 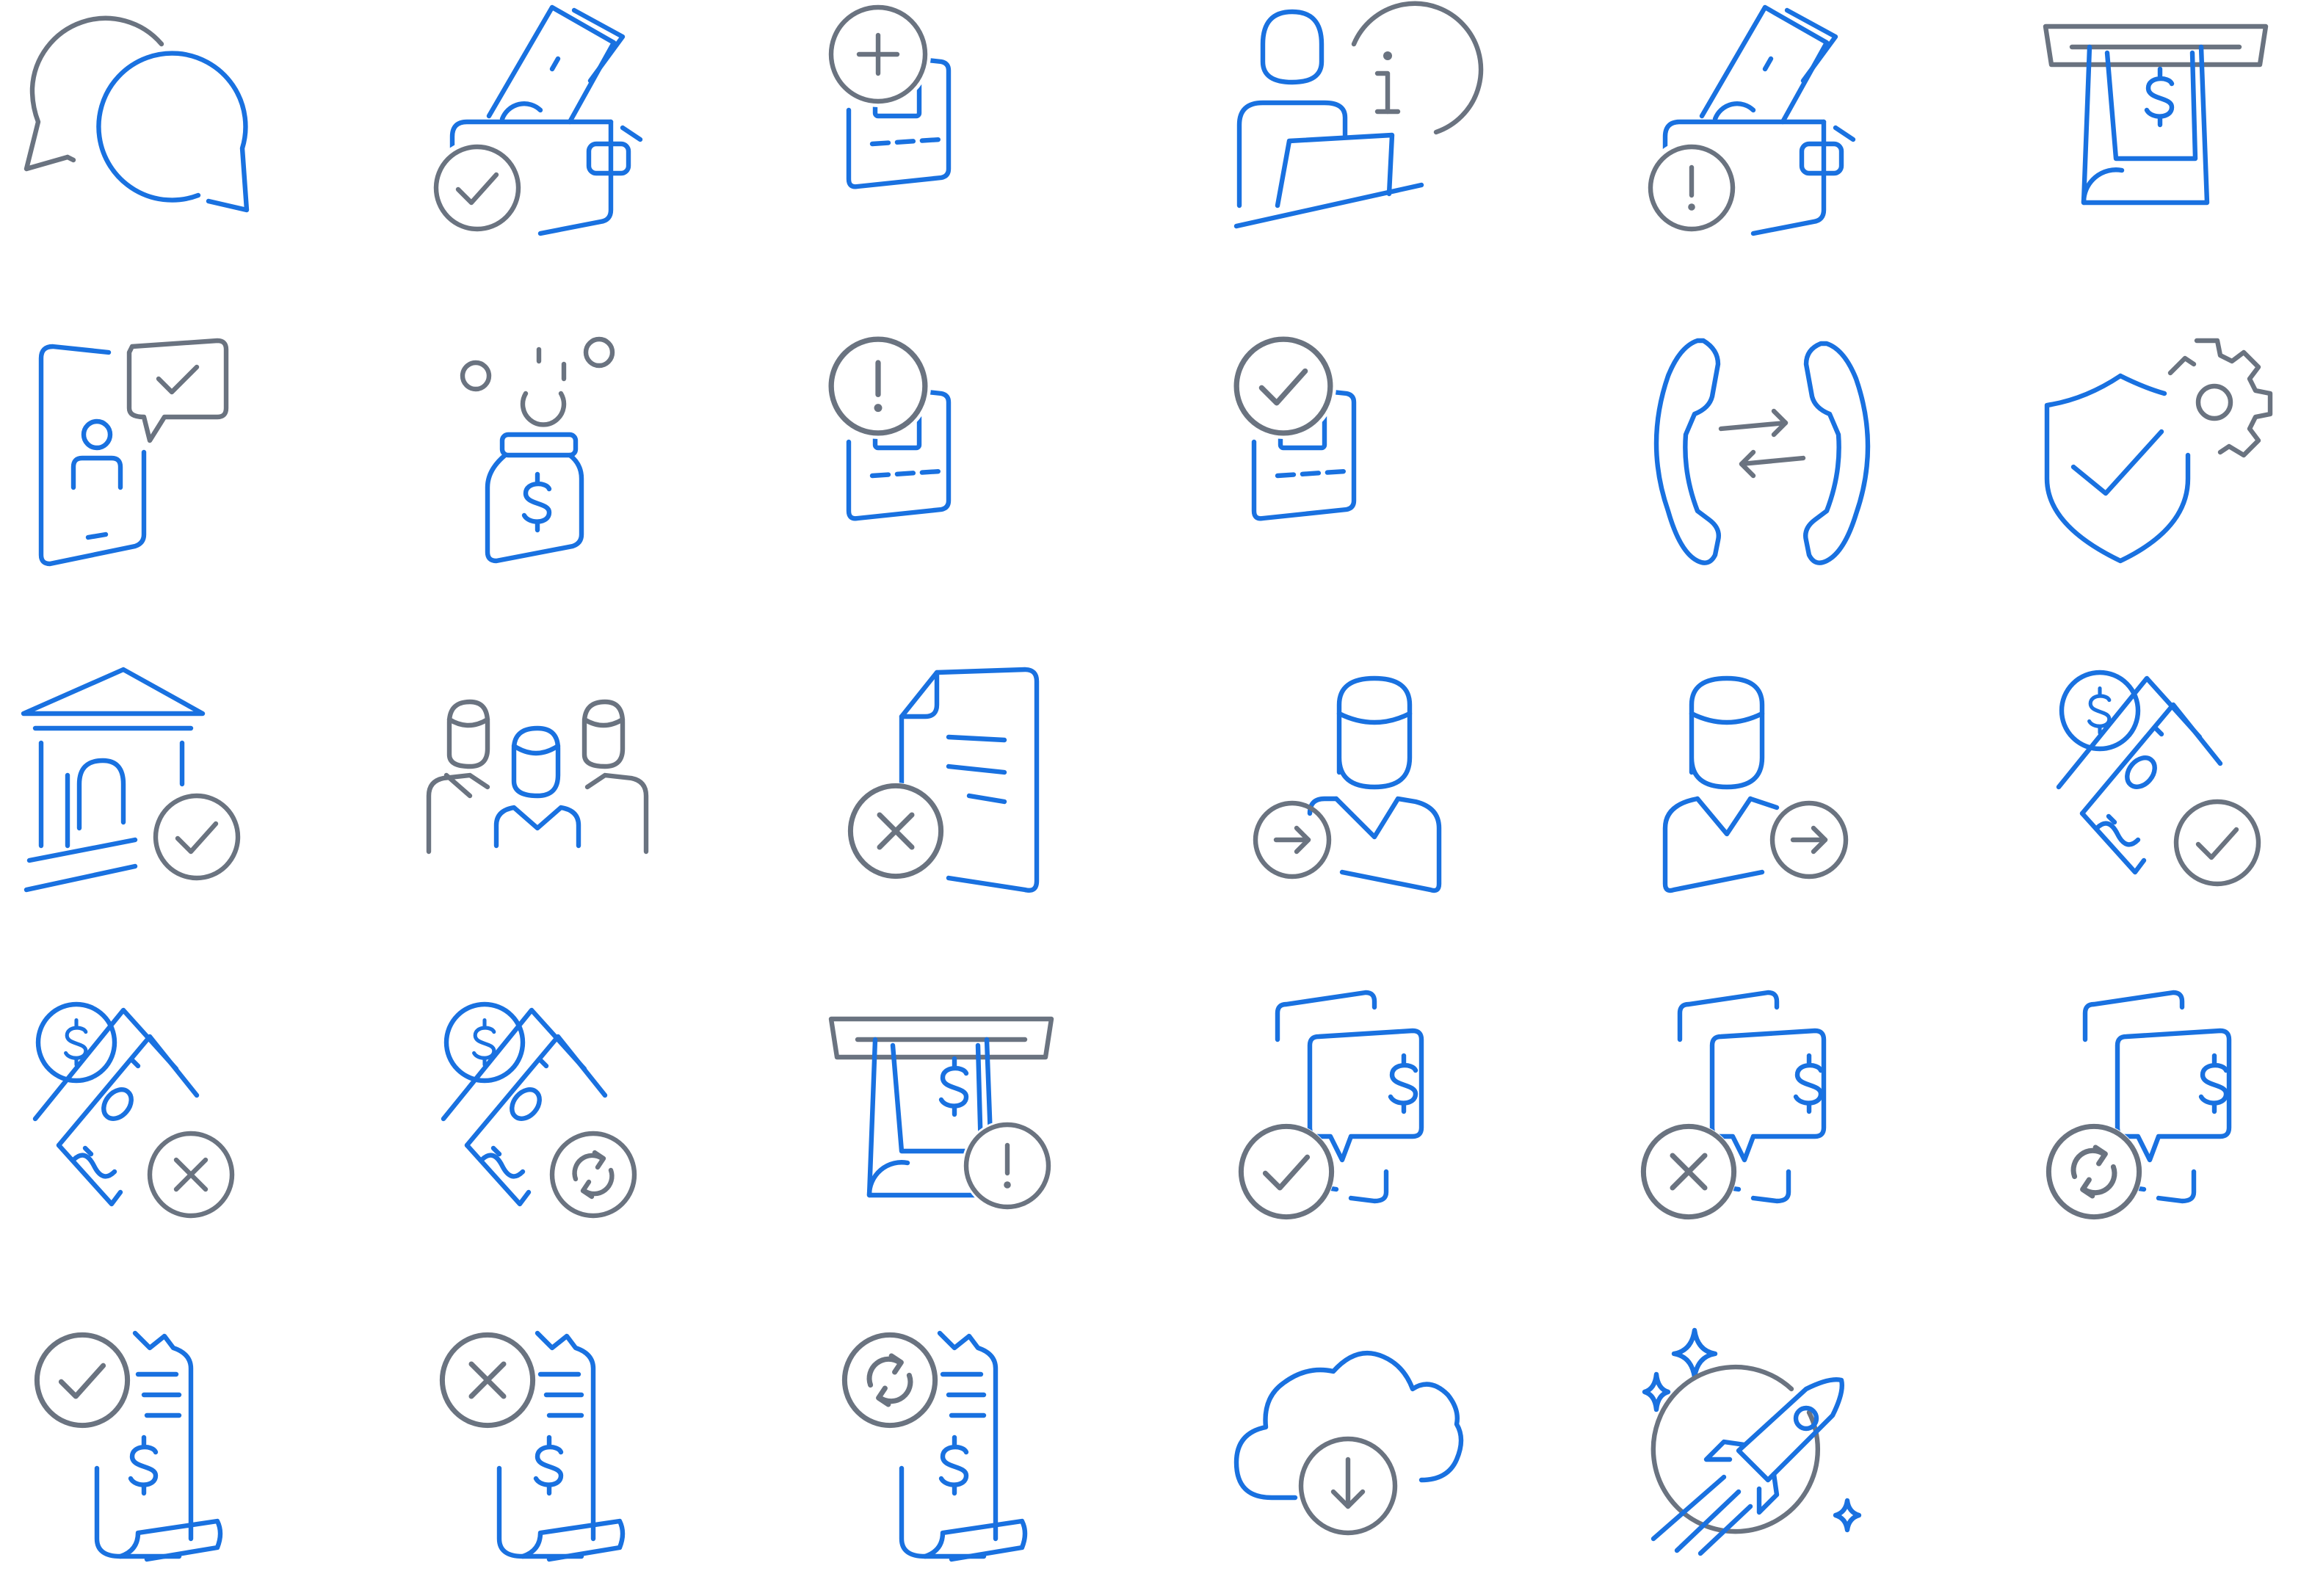 What do you see at coordinates (1350, 1149) in the screenshot?
I see `mobile-payment-check-icon` at bounding box center [1350, 1149].